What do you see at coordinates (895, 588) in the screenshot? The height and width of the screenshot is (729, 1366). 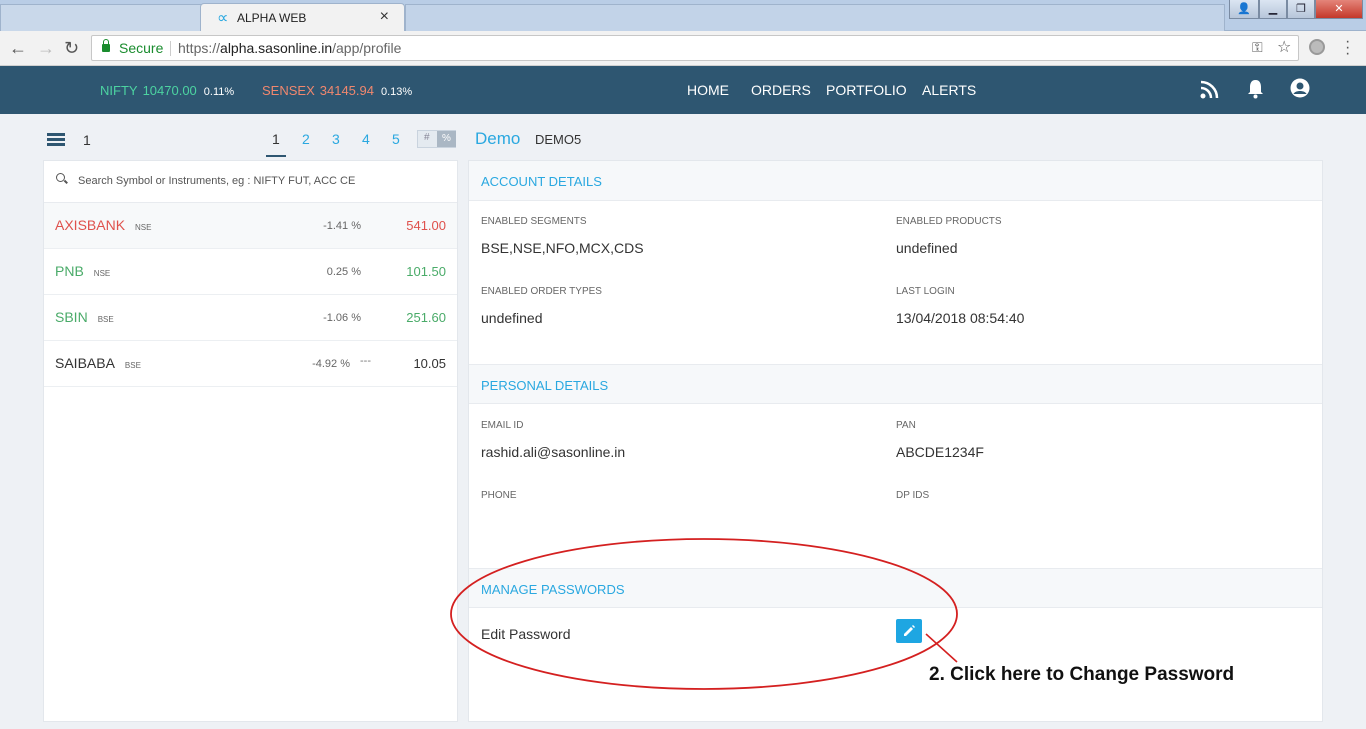 I see `manage-passwords-header: MANAGE PASSWORDS` at bounding box center [895, 588].